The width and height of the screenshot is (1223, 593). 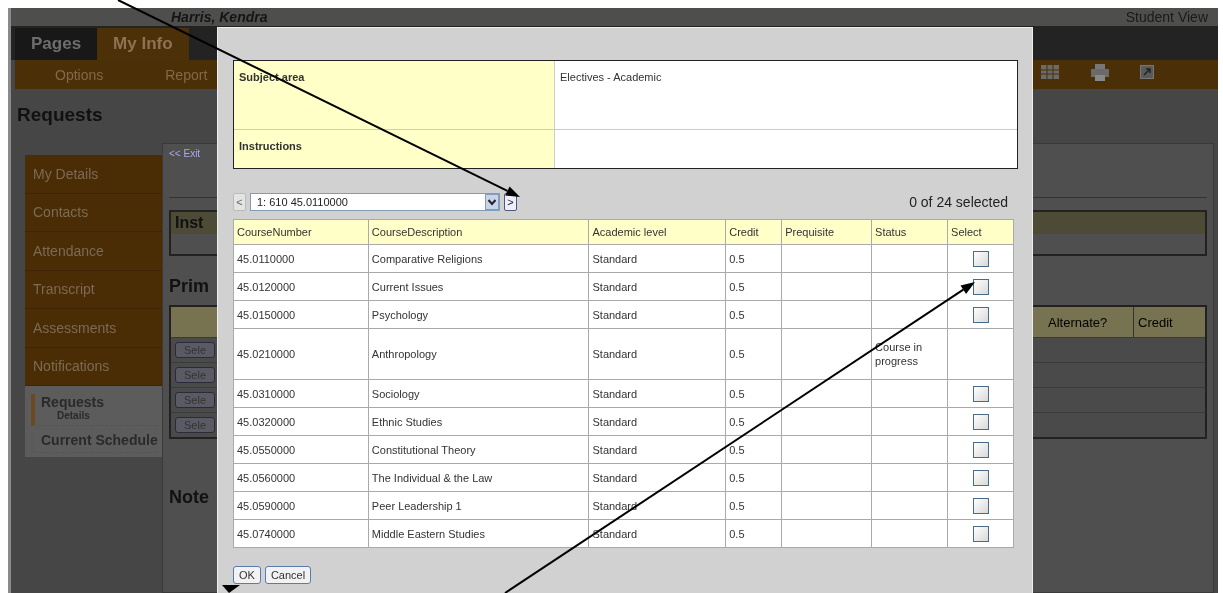 I want to click on cancel-button: Cancel, so click(x=288, y=575).